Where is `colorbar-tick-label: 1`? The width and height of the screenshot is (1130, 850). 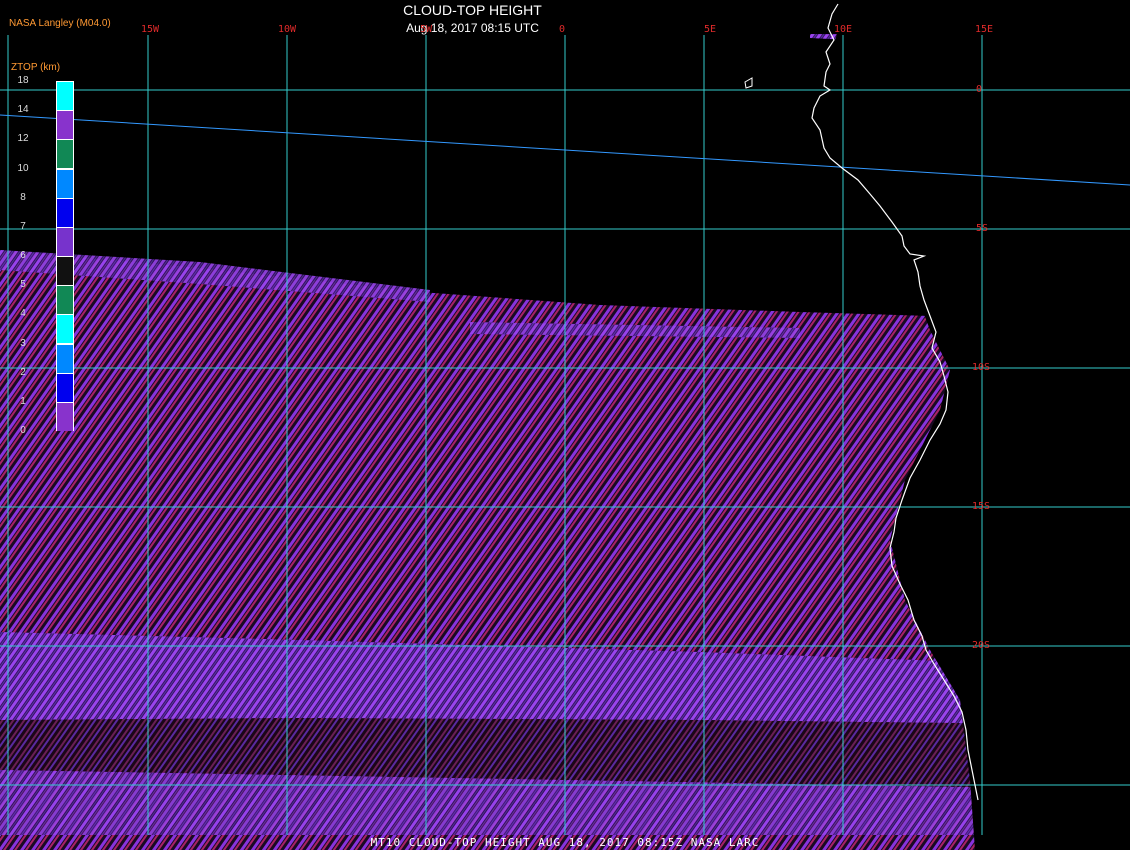 colorbar-tick-label: 1 is located at coordinates (23, 401).